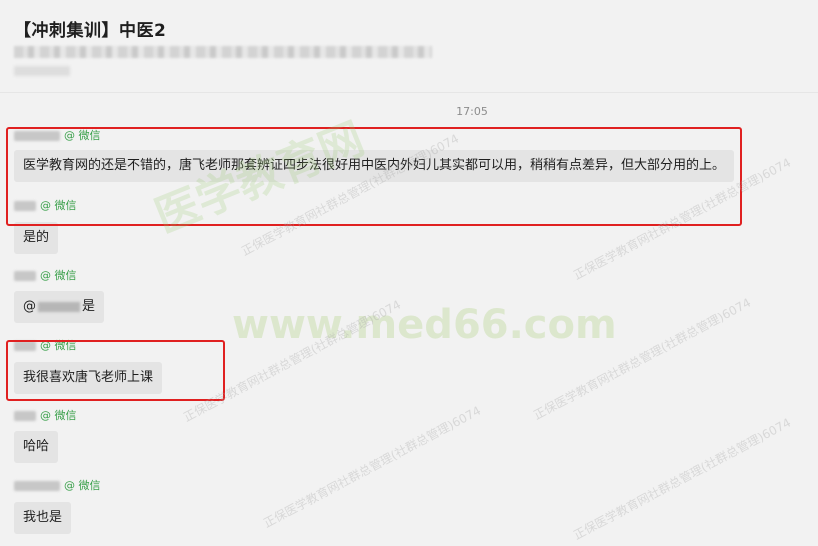 Image resolution: width=818 pixels, height=546 pixels. What do you see at coordinates (88, 378) in the screenshot?
I see `message-bubble: 我很喜欢唐飞老师上课` at bounding box center [88, 378].